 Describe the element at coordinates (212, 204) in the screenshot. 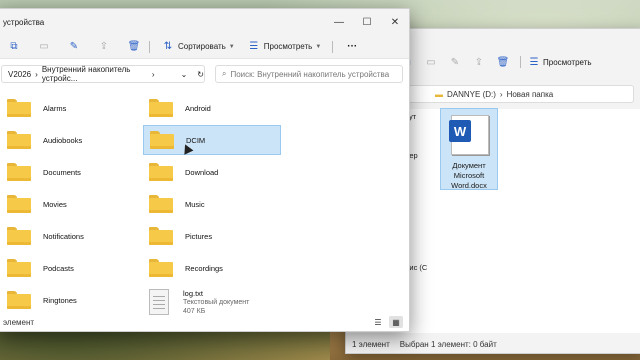

I see `folder-item: Music` at that location.